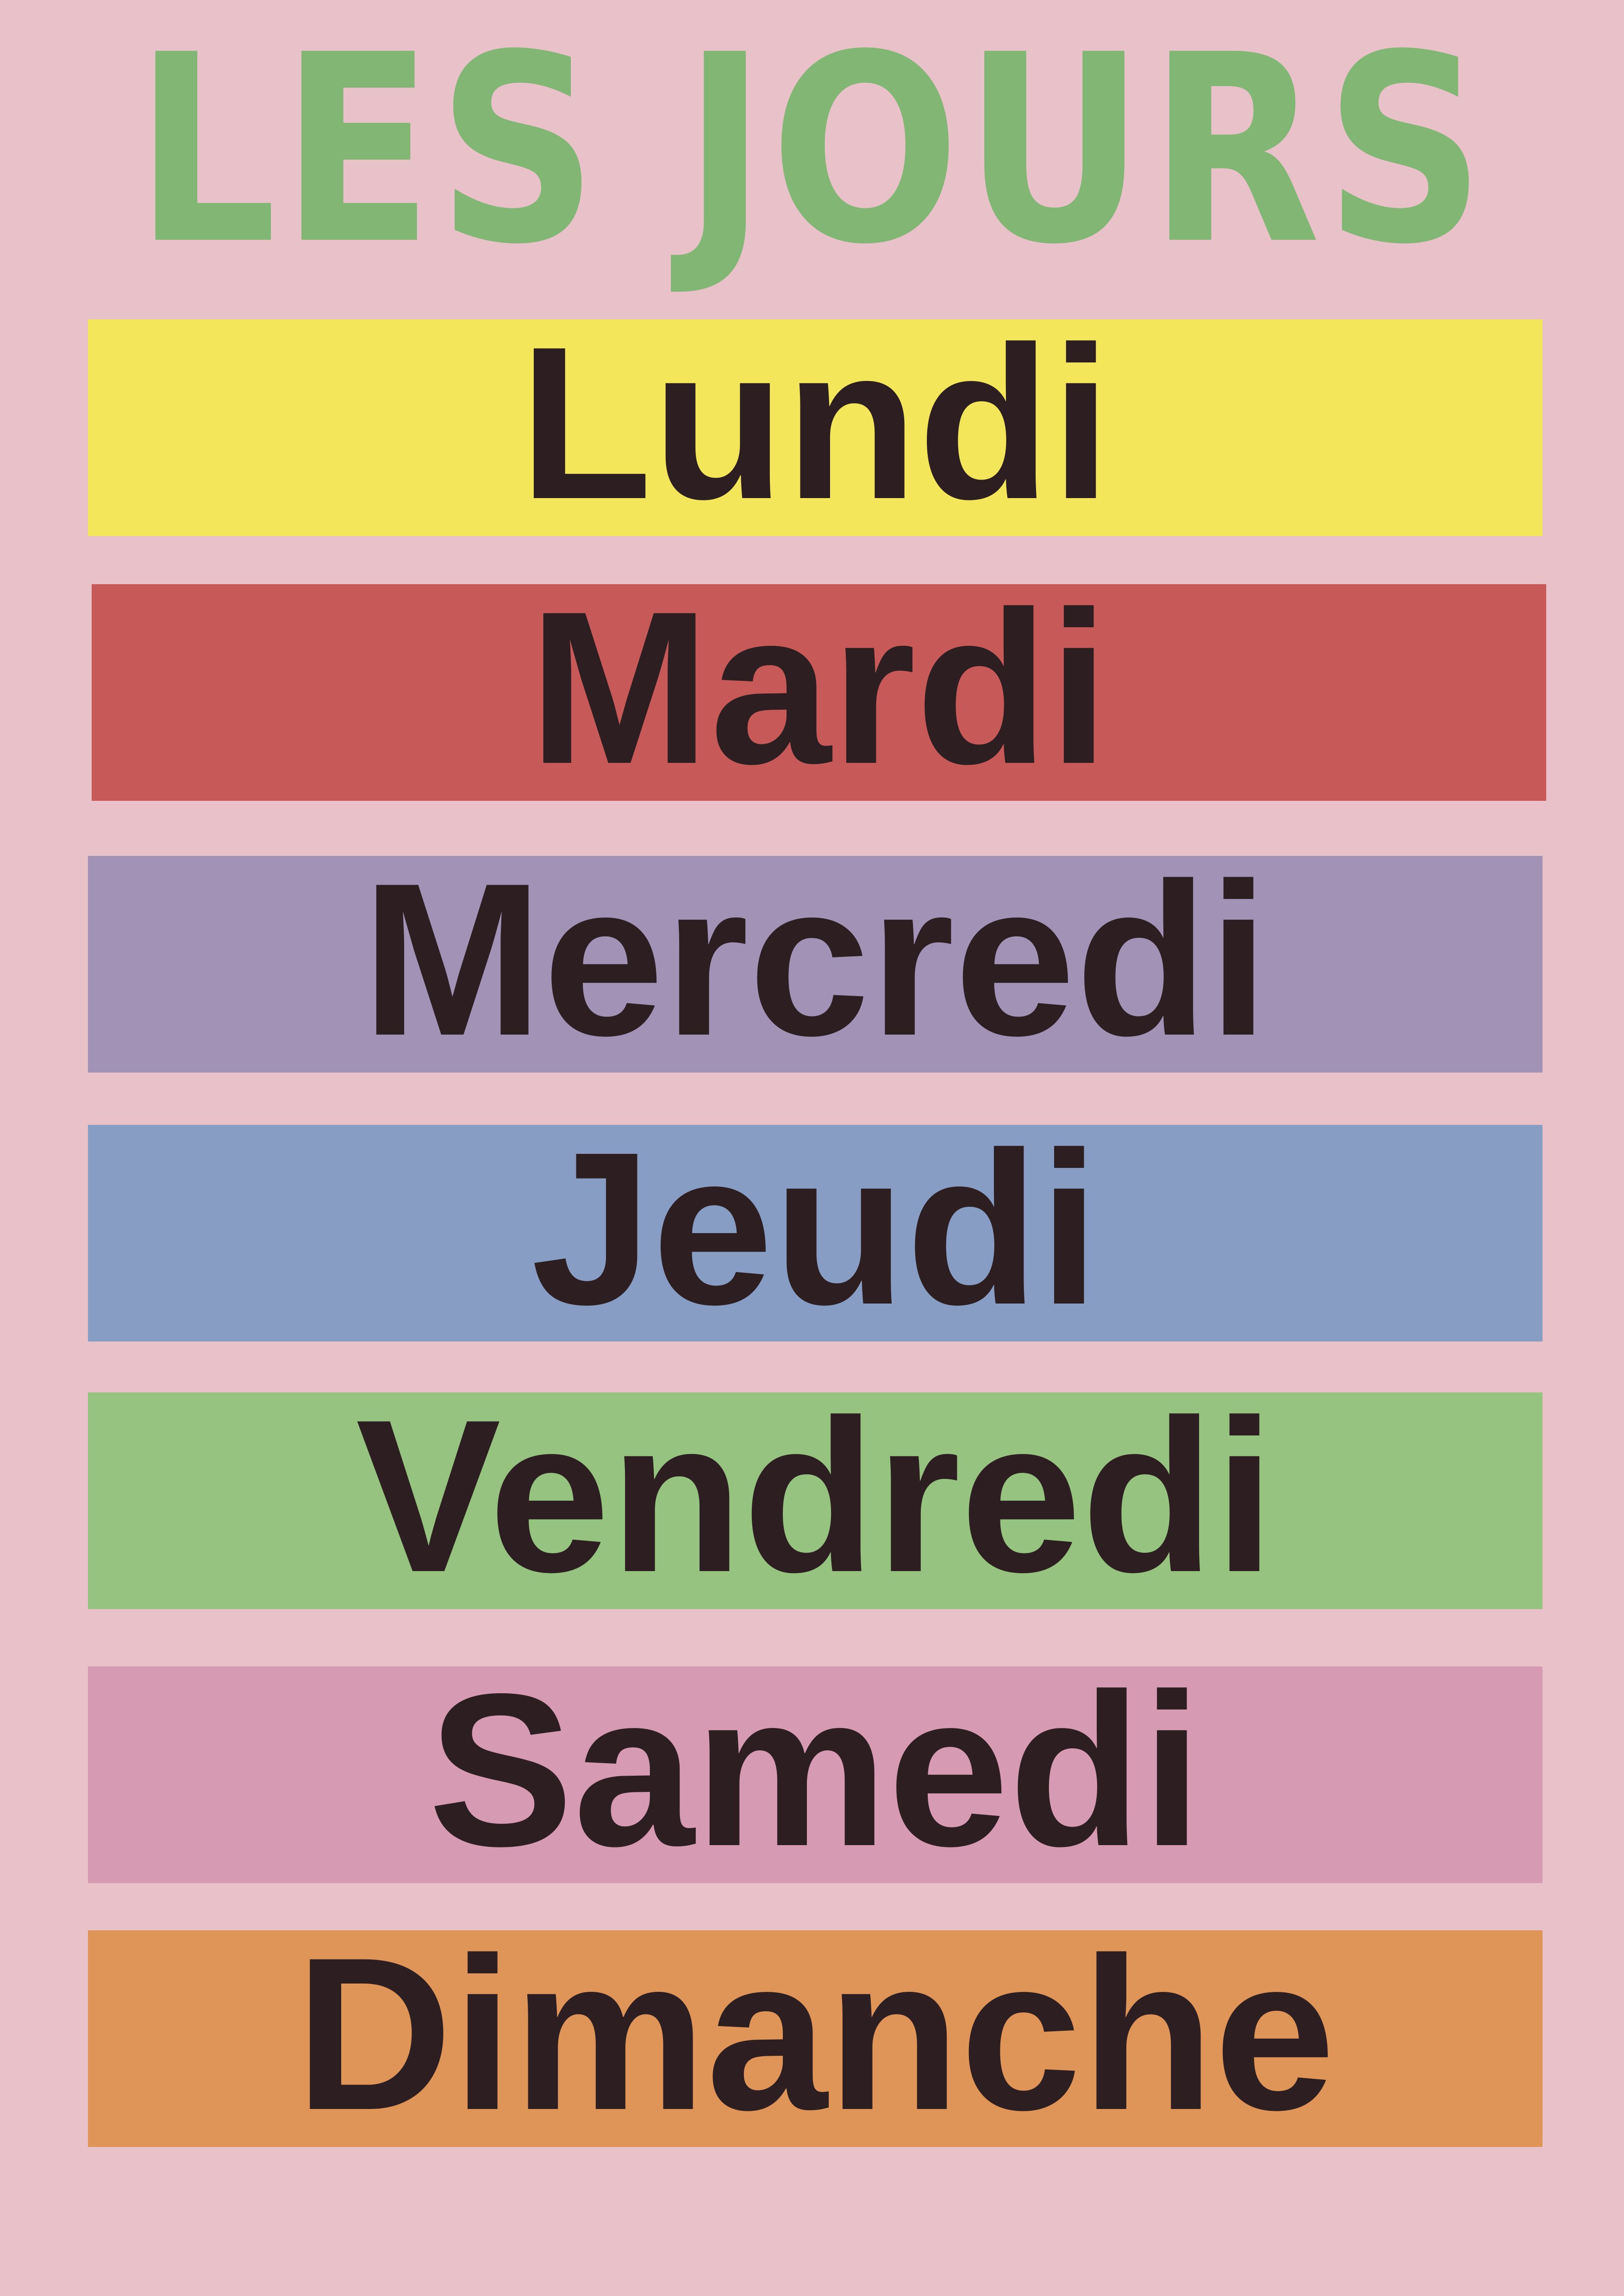 The image size is (1624, 2296). What do you see at coordinates (812, 150) in the screenshot?
I see `page-title: LES JOURS` at bounding box center [812, 150].